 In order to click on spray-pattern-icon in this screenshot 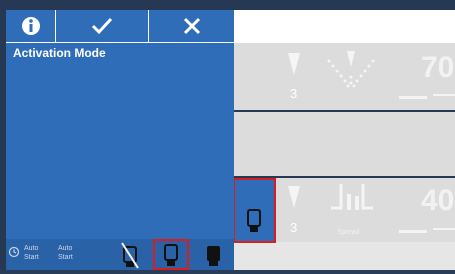, I will do `click(351, 69)`.